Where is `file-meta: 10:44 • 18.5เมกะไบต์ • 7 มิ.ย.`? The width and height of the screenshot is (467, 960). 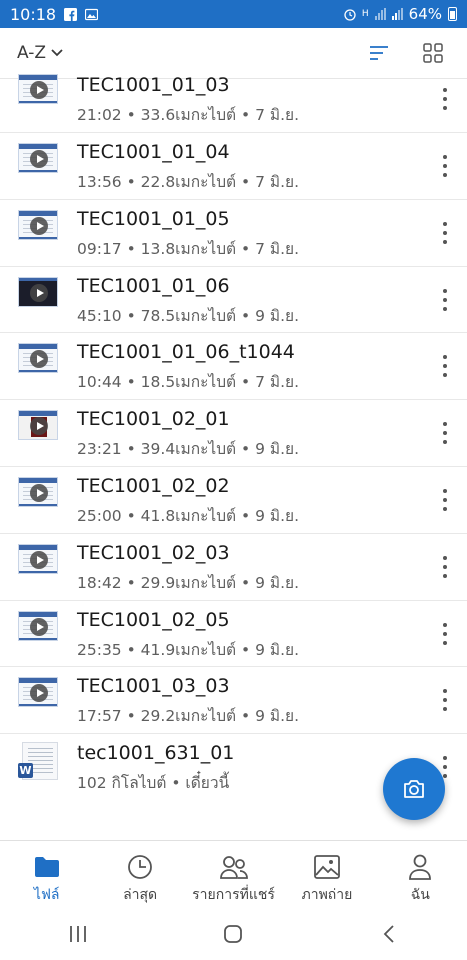 file-meta: 10:44 • 18.5เมกะไบต์ • 7 มิ.ย. is located at coordinates (188, 382).